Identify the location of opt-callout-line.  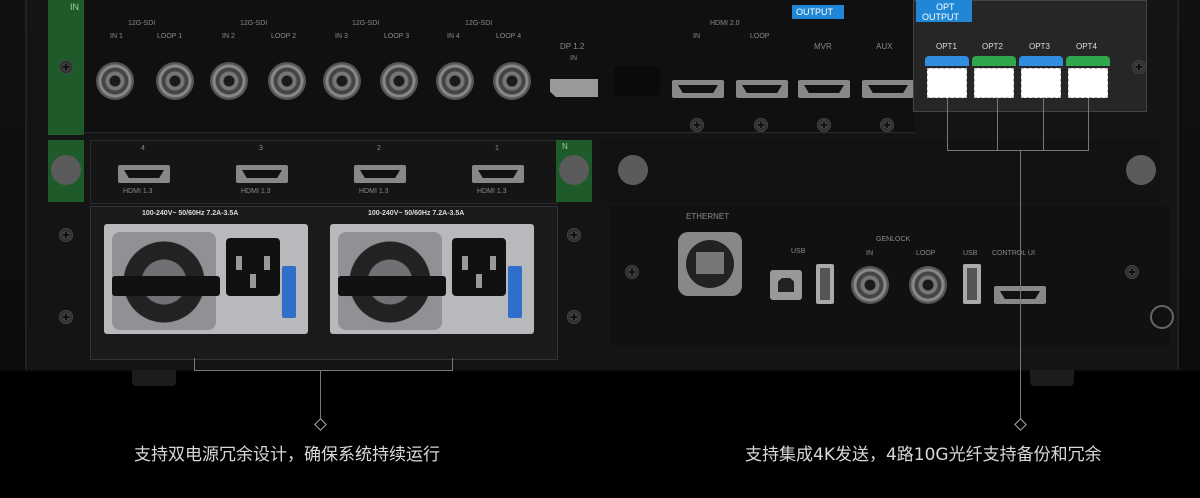
(1020, 286).